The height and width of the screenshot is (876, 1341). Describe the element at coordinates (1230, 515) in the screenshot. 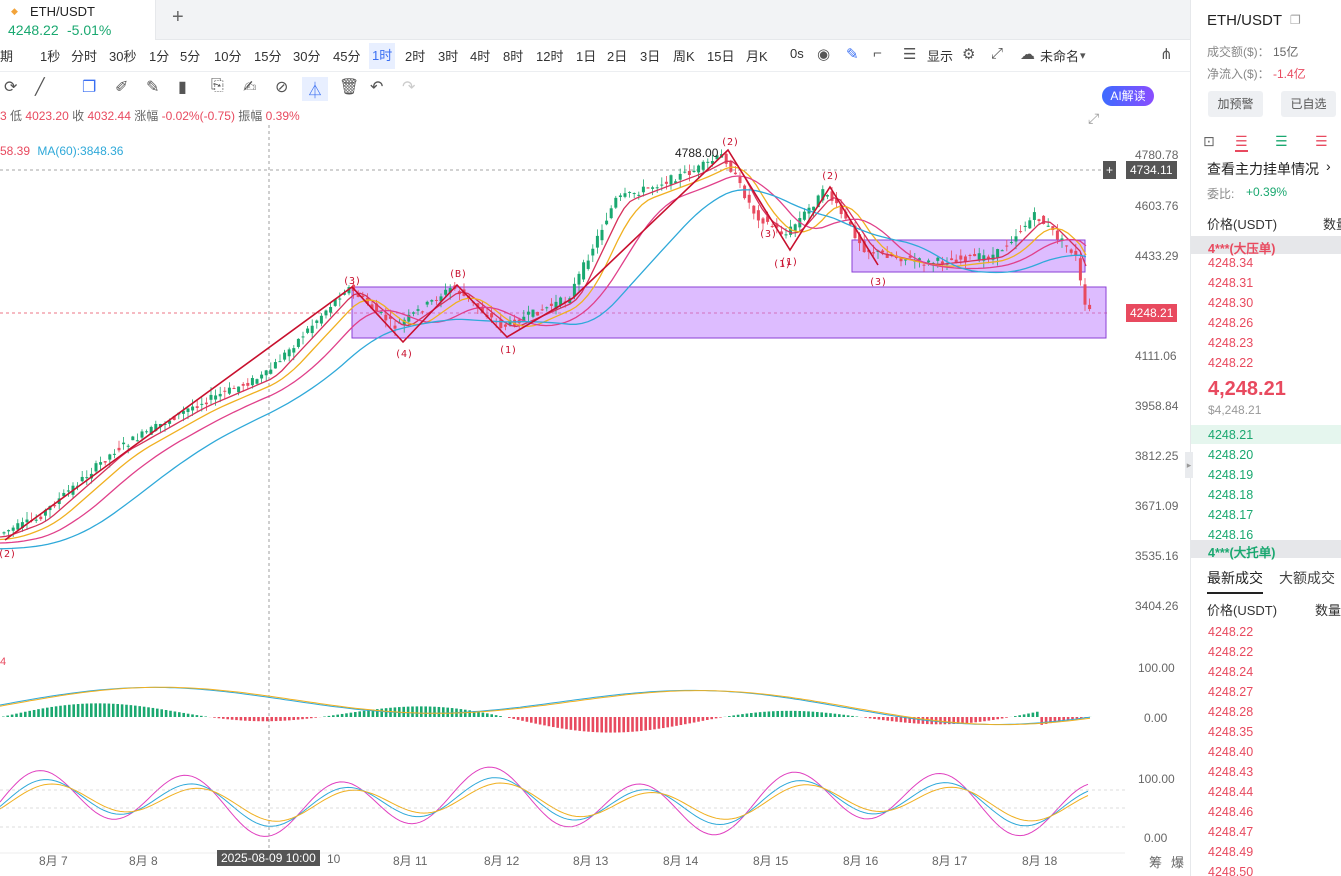

I see `bid-row: 4248.17` at that location.